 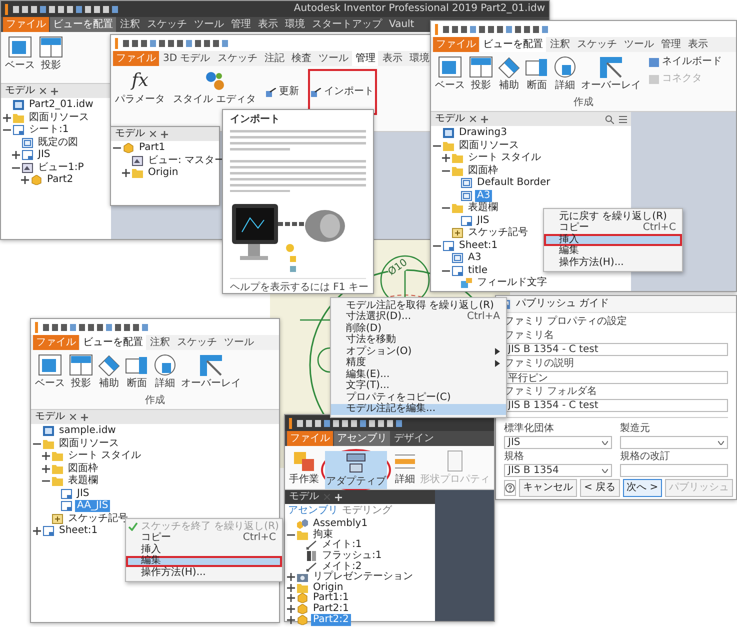 I want to click on ribbon-button: 補助, so click(x=109, y=372).